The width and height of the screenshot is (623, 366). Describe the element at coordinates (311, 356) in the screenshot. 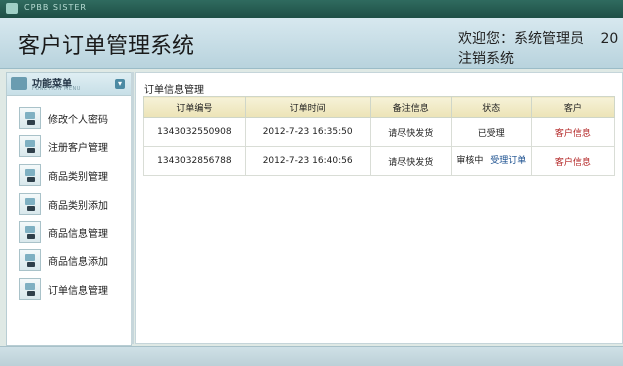

I see `status-bar` at that location.